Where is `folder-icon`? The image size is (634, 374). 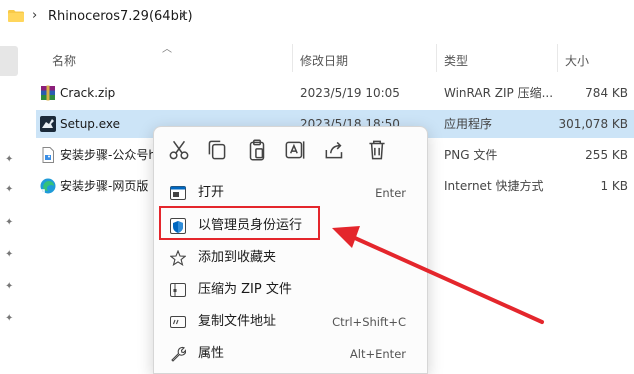 folder-icon is located at coordinates (16, 16).